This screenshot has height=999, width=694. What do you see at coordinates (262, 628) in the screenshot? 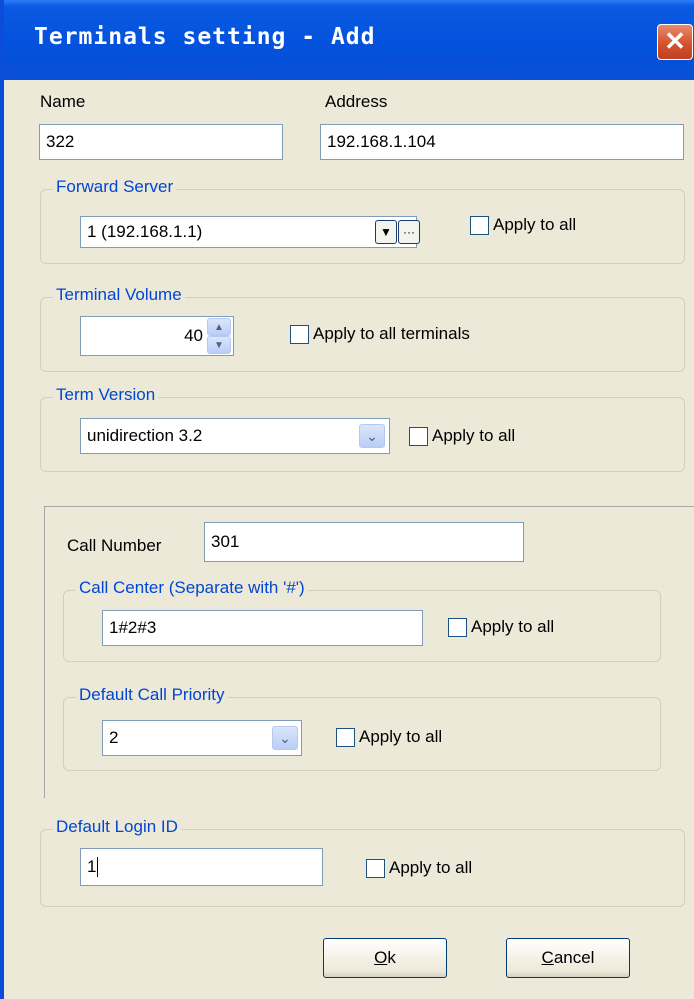
I see `call-center-input: 1#2#3` at bounding box center [262, 628].